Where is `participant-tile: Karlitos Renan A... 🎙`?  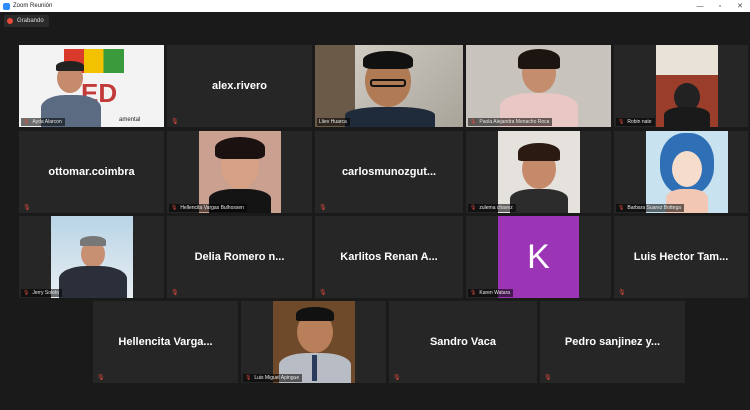 participant-tile: Karlitos Renan A... 🎙 is located at coordinates (389, 257).